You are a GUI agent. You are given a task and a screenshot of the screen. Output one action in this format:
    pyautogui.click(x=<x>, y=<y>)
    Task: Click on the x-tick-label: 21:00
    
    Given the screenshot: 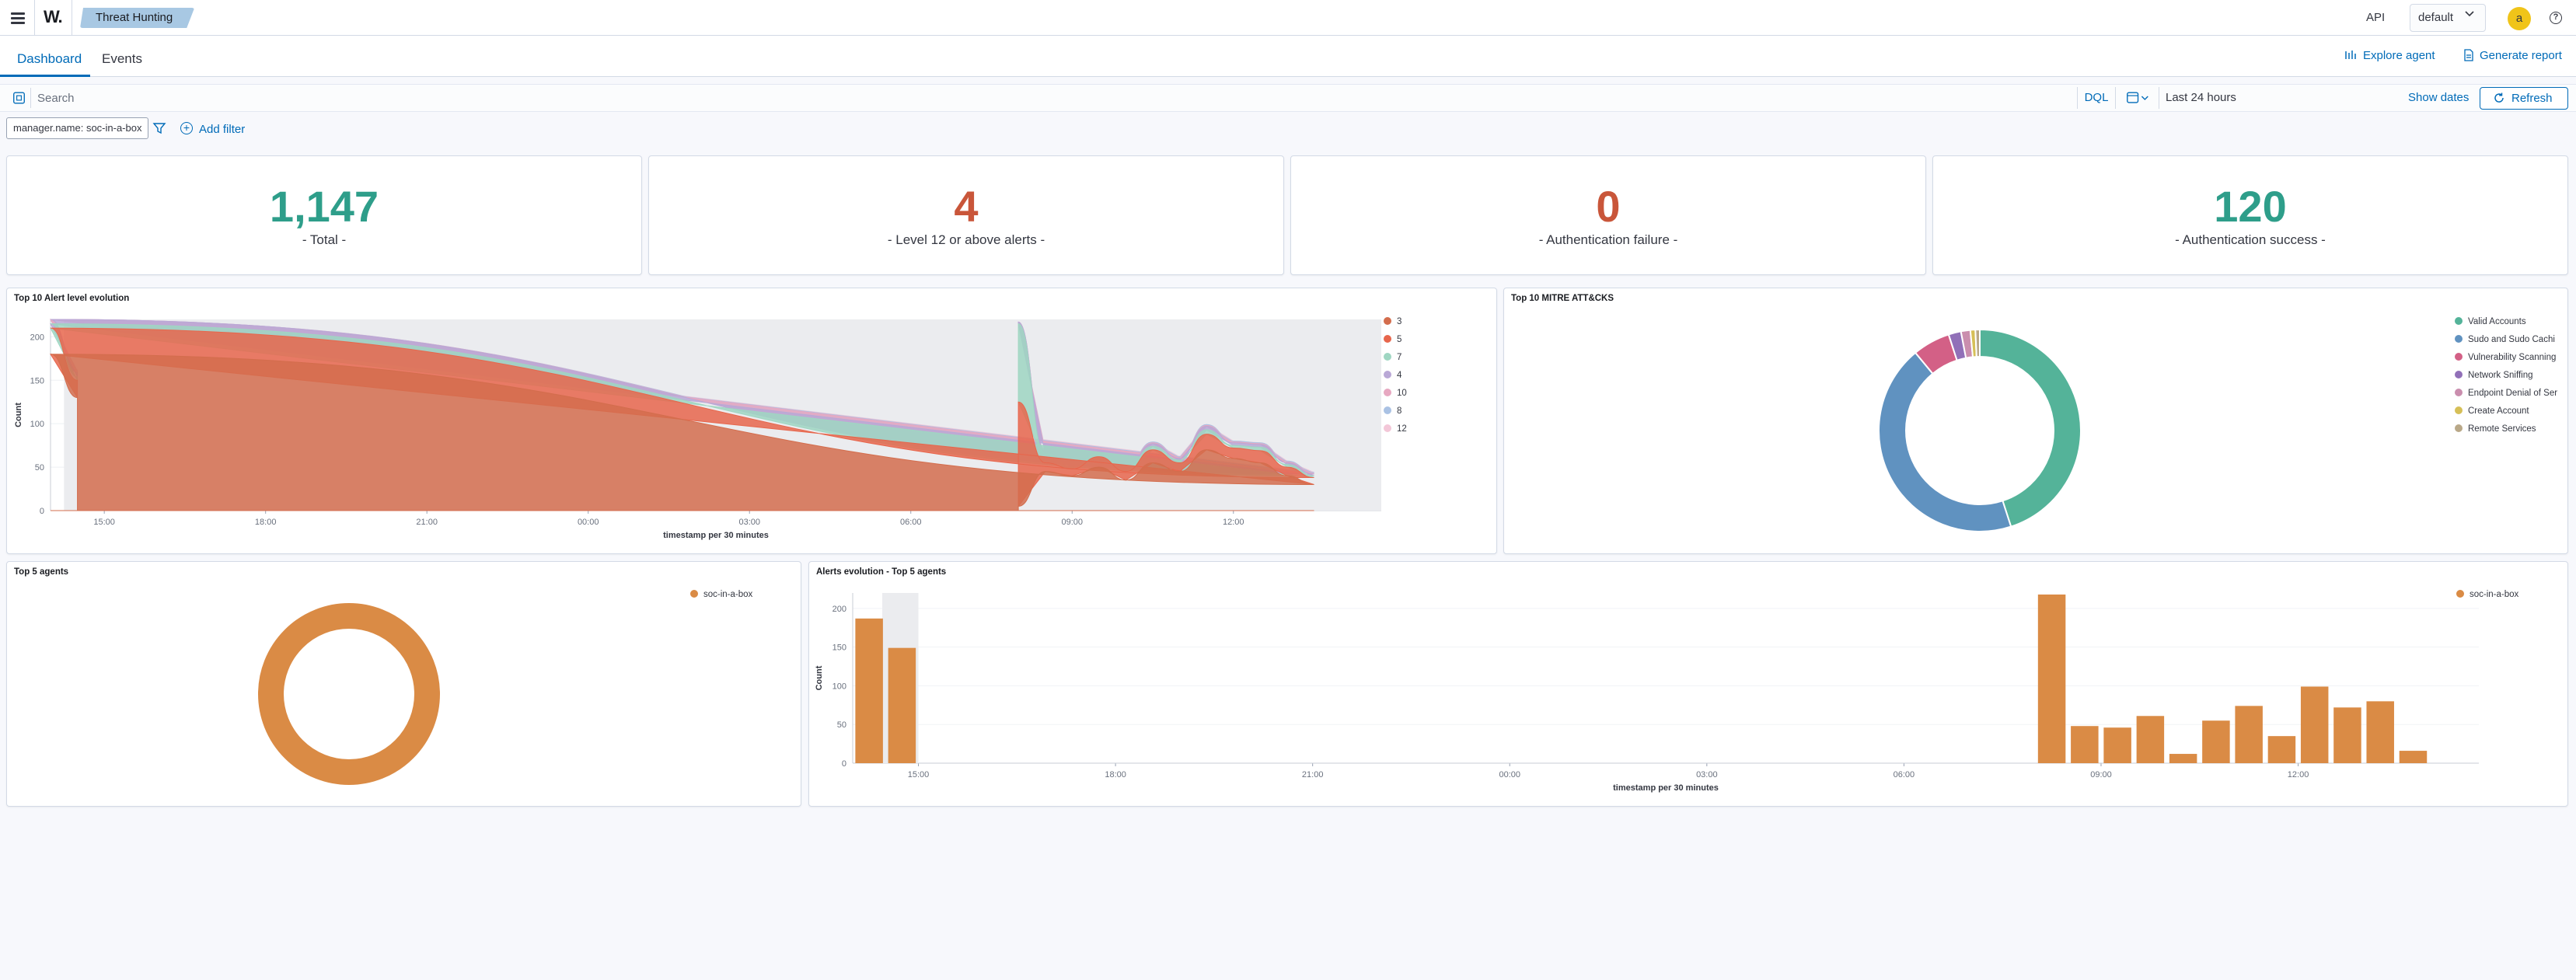 What is the action you would take?
    pyautogui.click(x=1313, y=774)
    